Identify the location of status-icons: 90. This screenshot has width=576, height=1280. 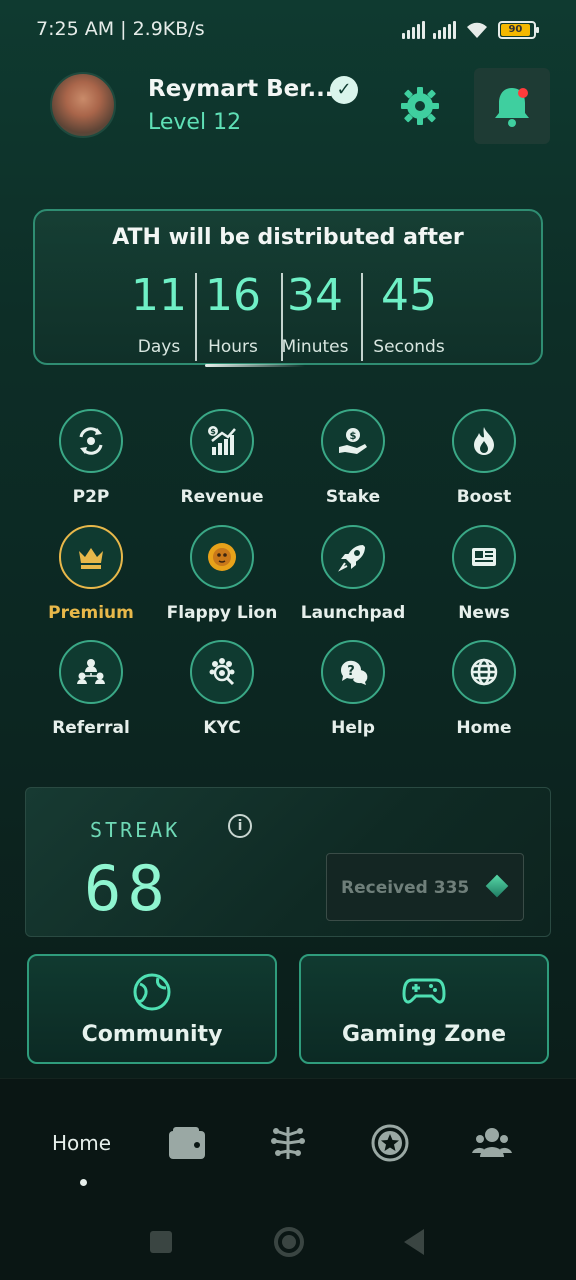
(470, 30).